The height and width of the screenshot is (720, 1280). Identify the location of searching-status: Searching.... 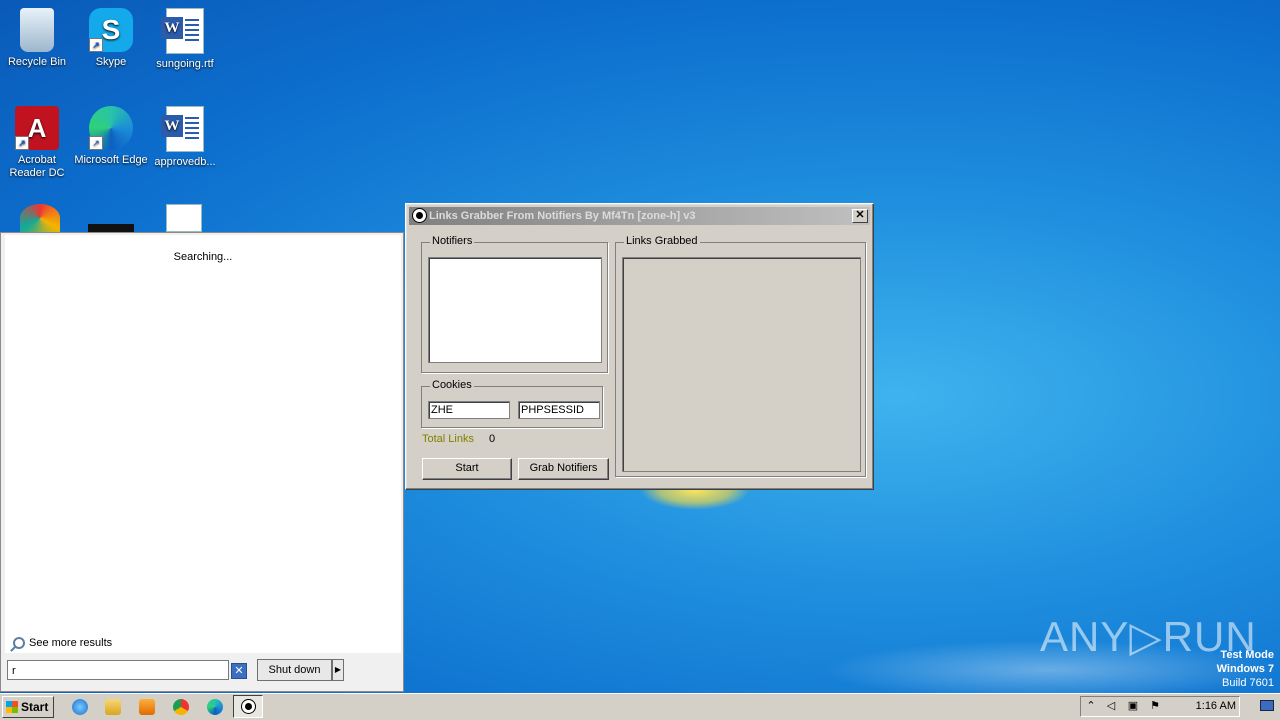
(203, 257).